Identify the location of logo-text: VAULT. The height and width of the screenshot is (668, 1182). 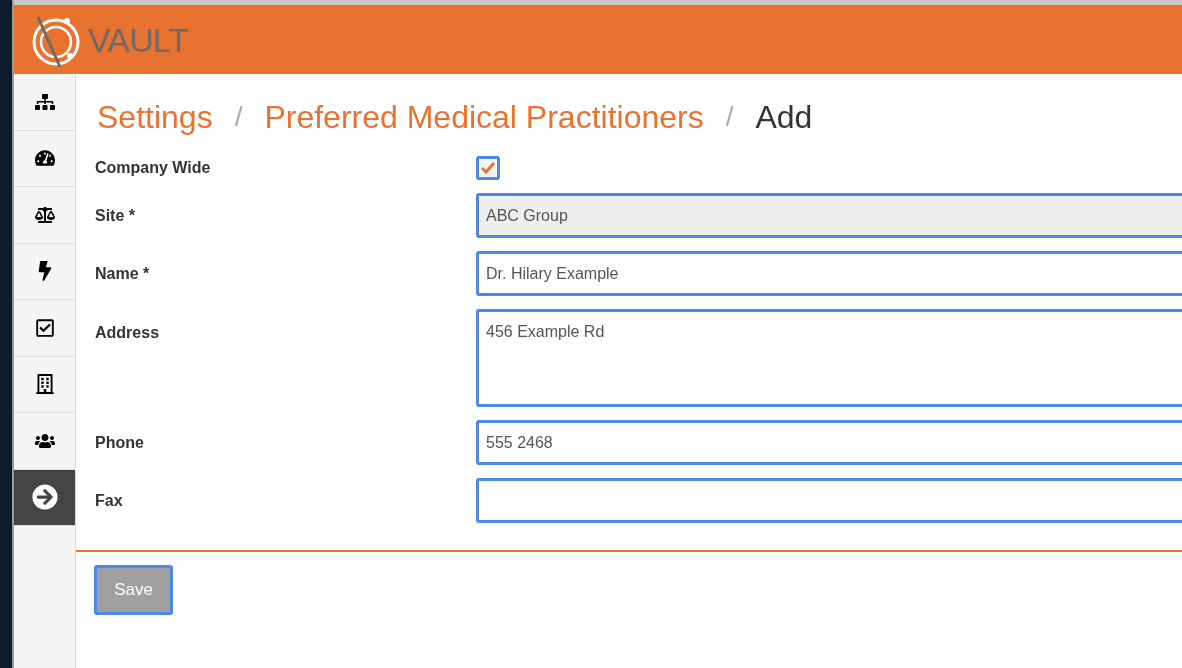
(138, 39).